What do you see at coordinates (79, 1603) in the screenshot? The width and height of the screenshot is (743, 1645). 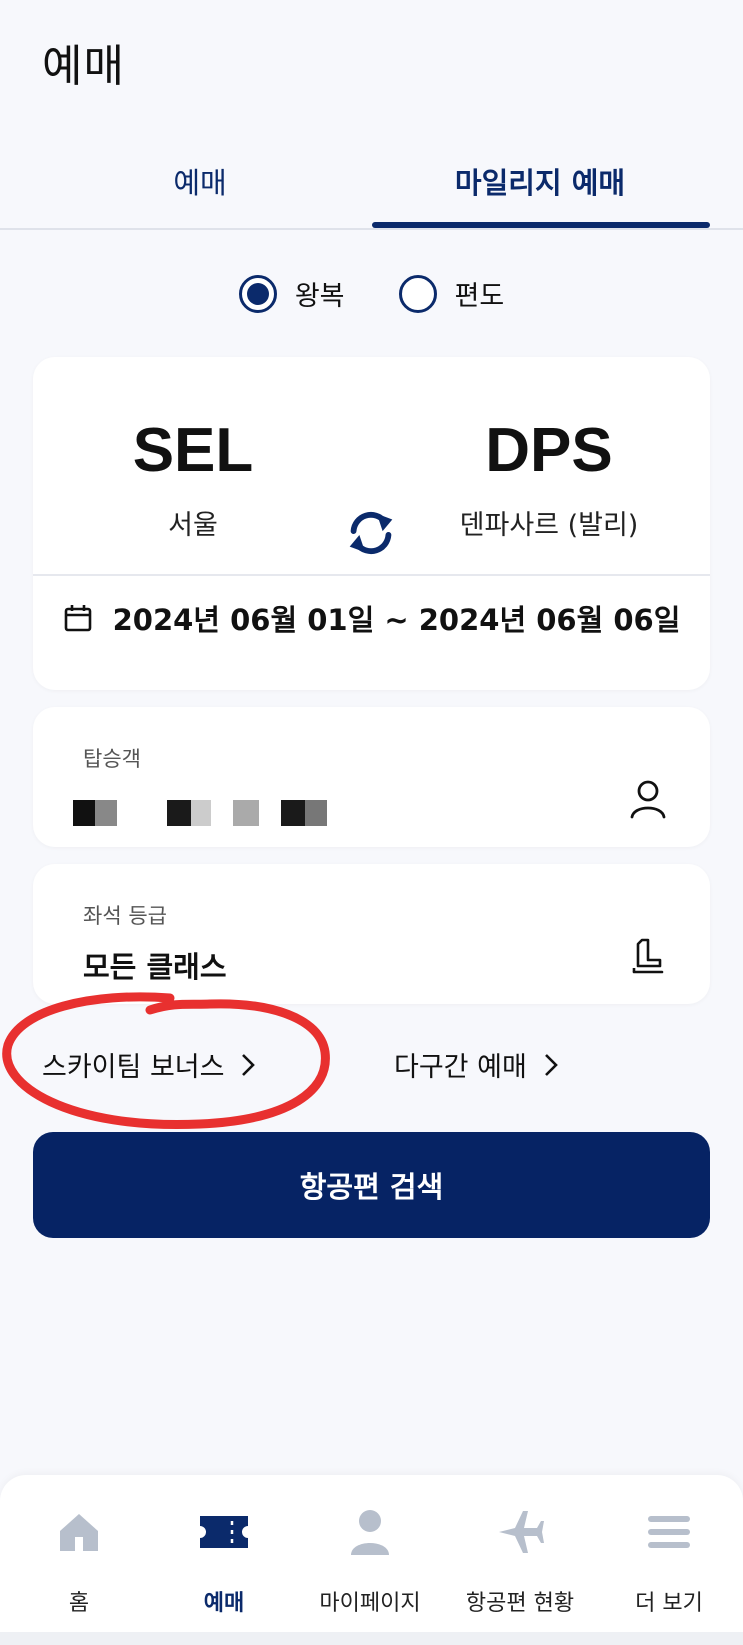 I see `nav-home-label: 홈` at bounding box center [79, 1603].